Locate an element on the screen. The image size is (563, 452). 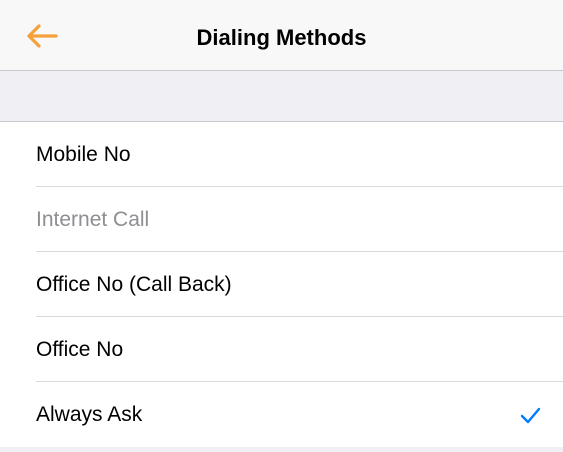
page-title: Dialing Methods is located at coordinates (281, 37).